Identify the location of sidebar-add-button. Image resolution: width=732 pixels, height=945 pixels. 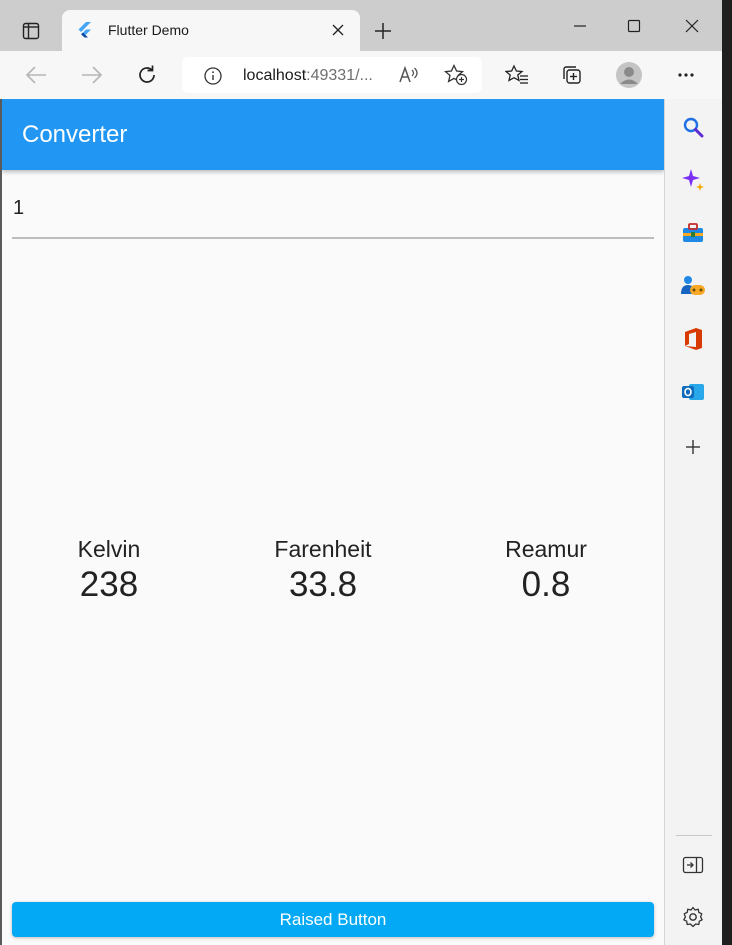
(693, 447).